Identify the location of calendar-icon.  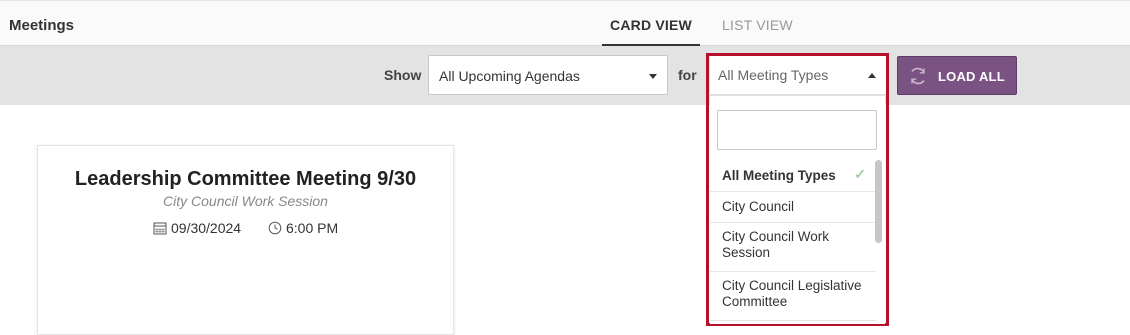
(160, 228).